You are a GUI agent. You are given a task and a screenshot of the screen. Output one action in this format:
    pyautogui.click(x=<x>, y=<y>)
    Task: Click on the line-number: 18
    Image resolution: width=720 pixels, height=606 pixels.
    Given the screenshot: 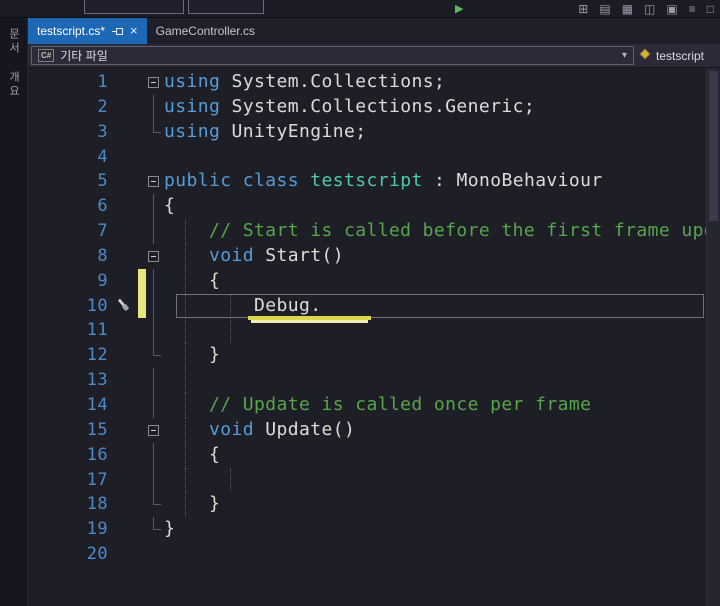 What is the action you would take?
    pyautogui.click(x=70, y=504)
    